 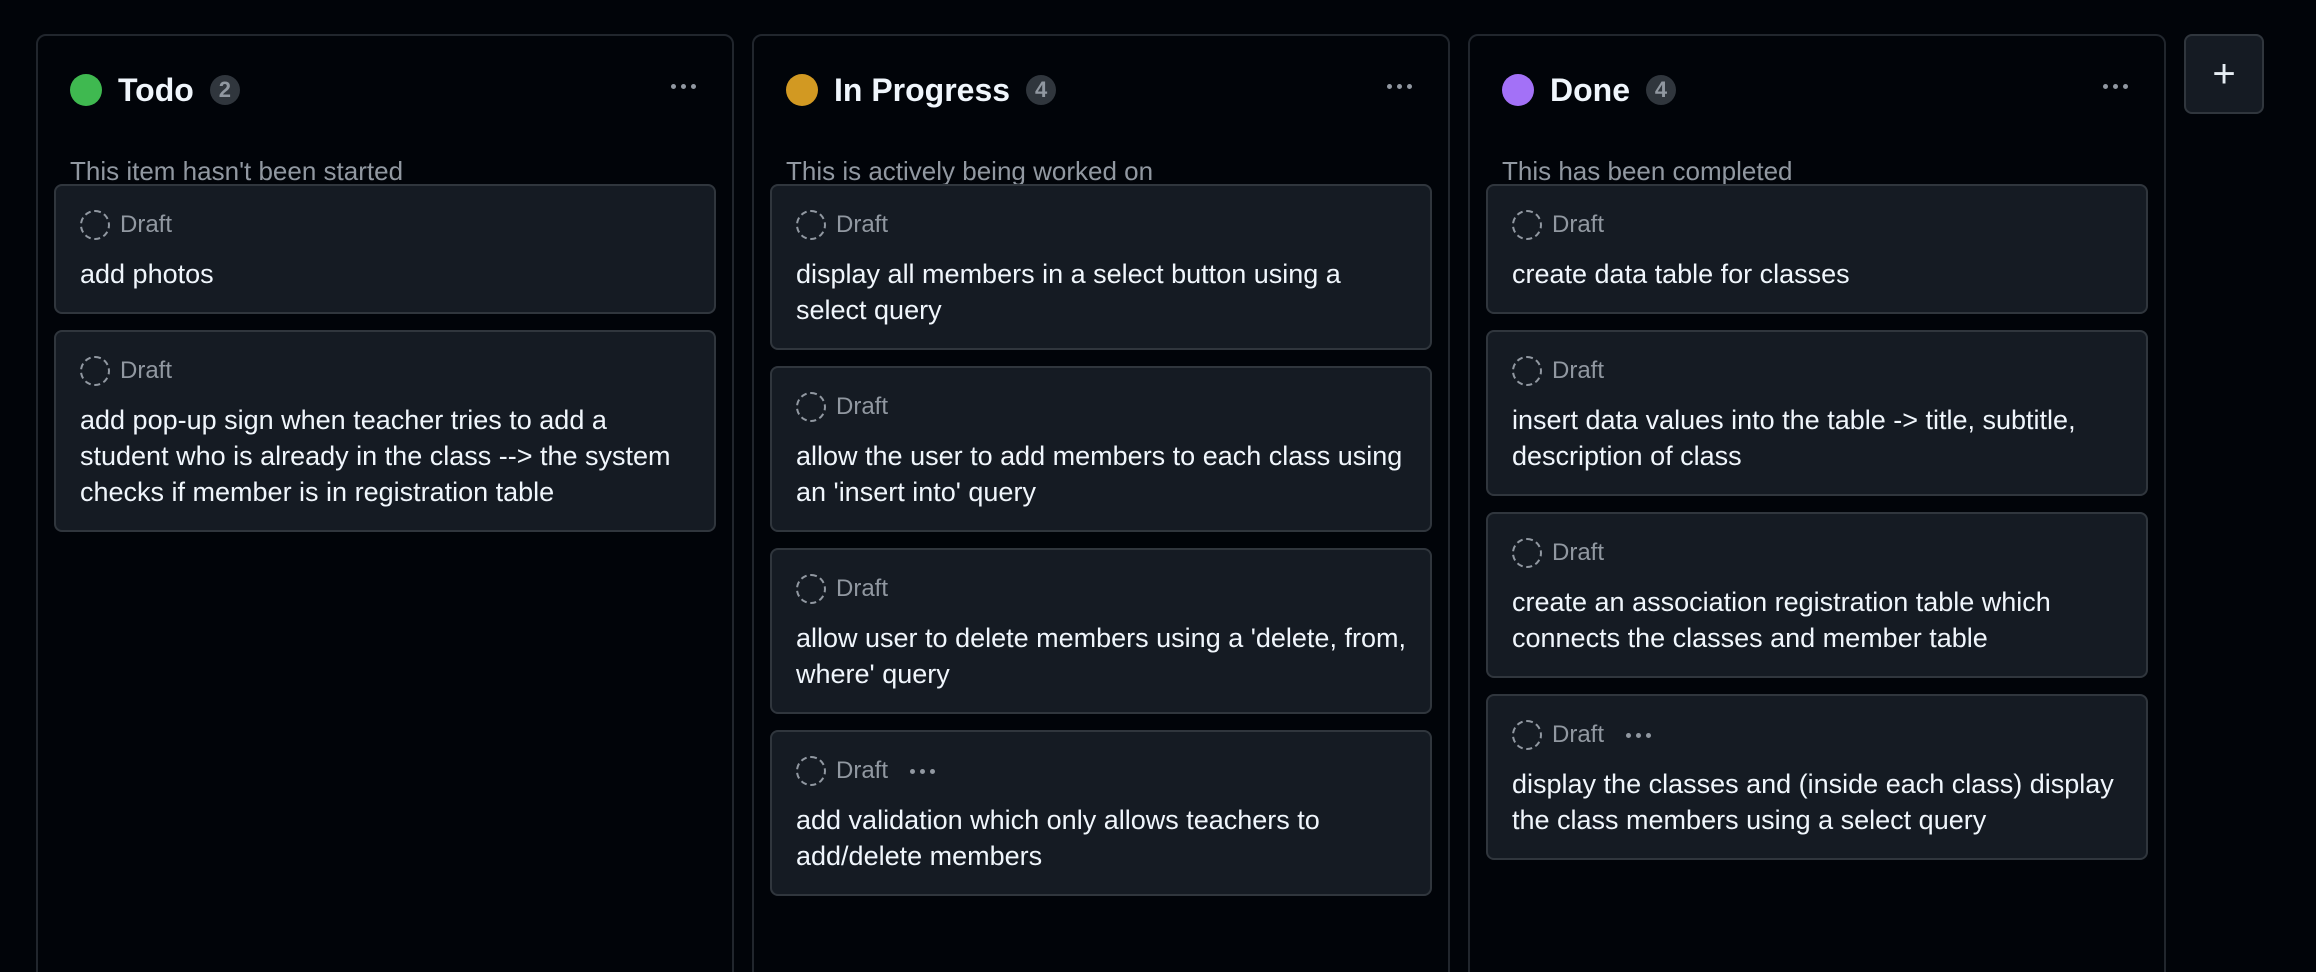 I want to click on add-column-button: +, so click(x=2224, y=74).